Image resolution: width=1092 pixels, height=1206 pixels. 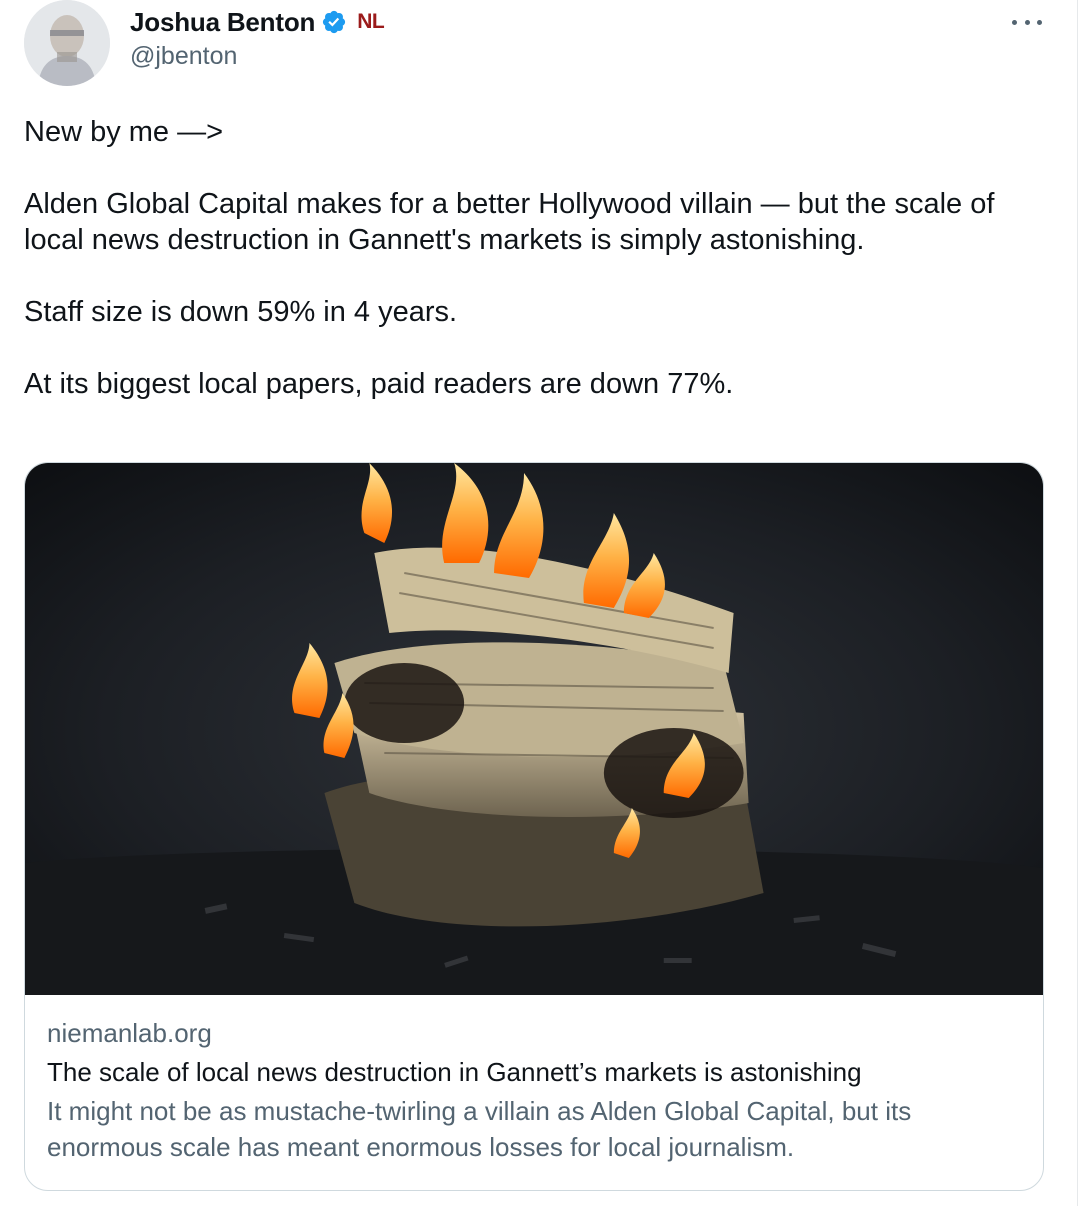 I want to click on user-avatar-icon, so click(x=67, y=43).